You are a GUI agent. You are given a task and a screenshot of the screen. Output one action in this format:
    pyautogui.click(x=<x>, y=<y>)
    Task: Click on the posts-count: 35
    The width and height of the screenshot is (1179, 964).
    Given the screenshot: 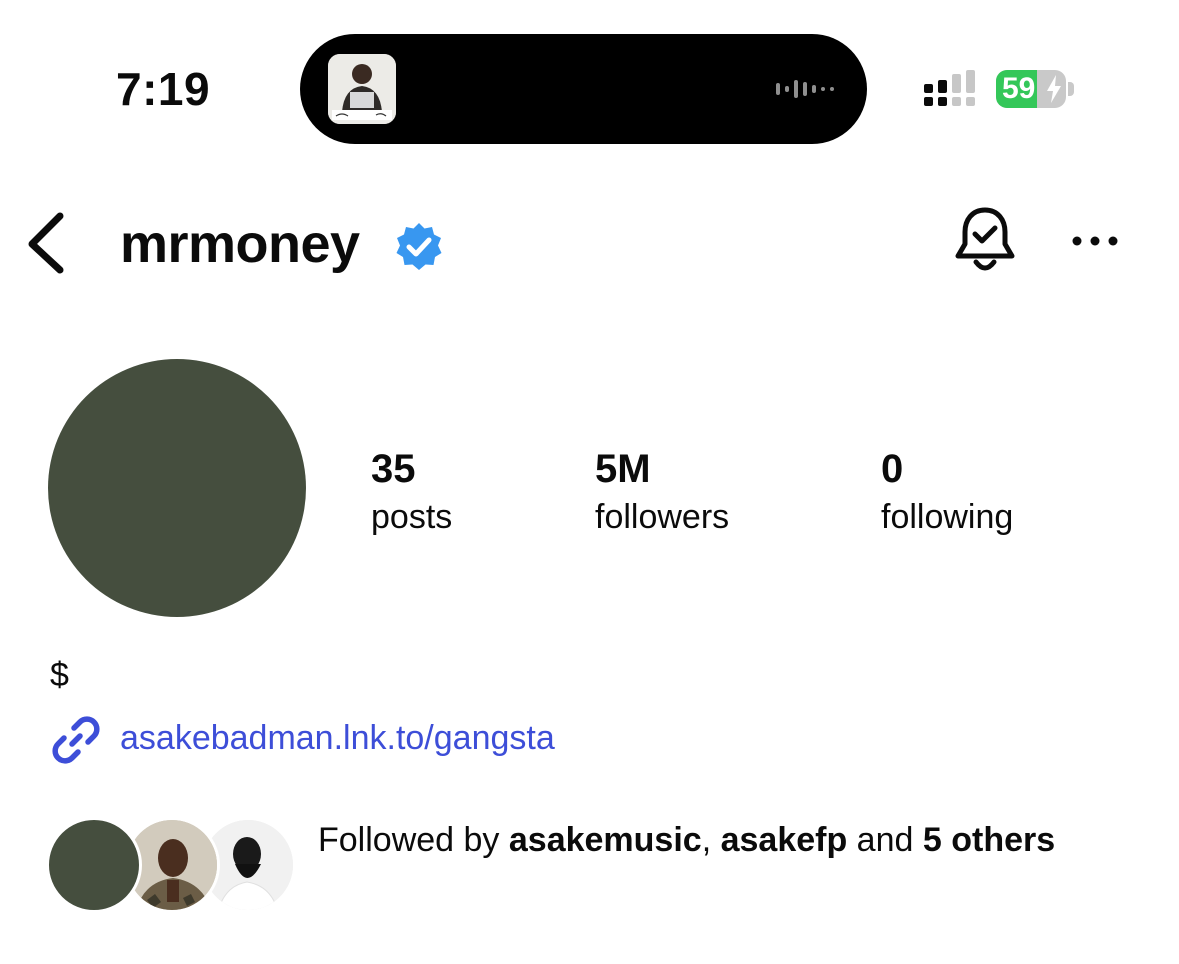 What is the action you would take?
    pyautogui.click(x=393, y=469)
    